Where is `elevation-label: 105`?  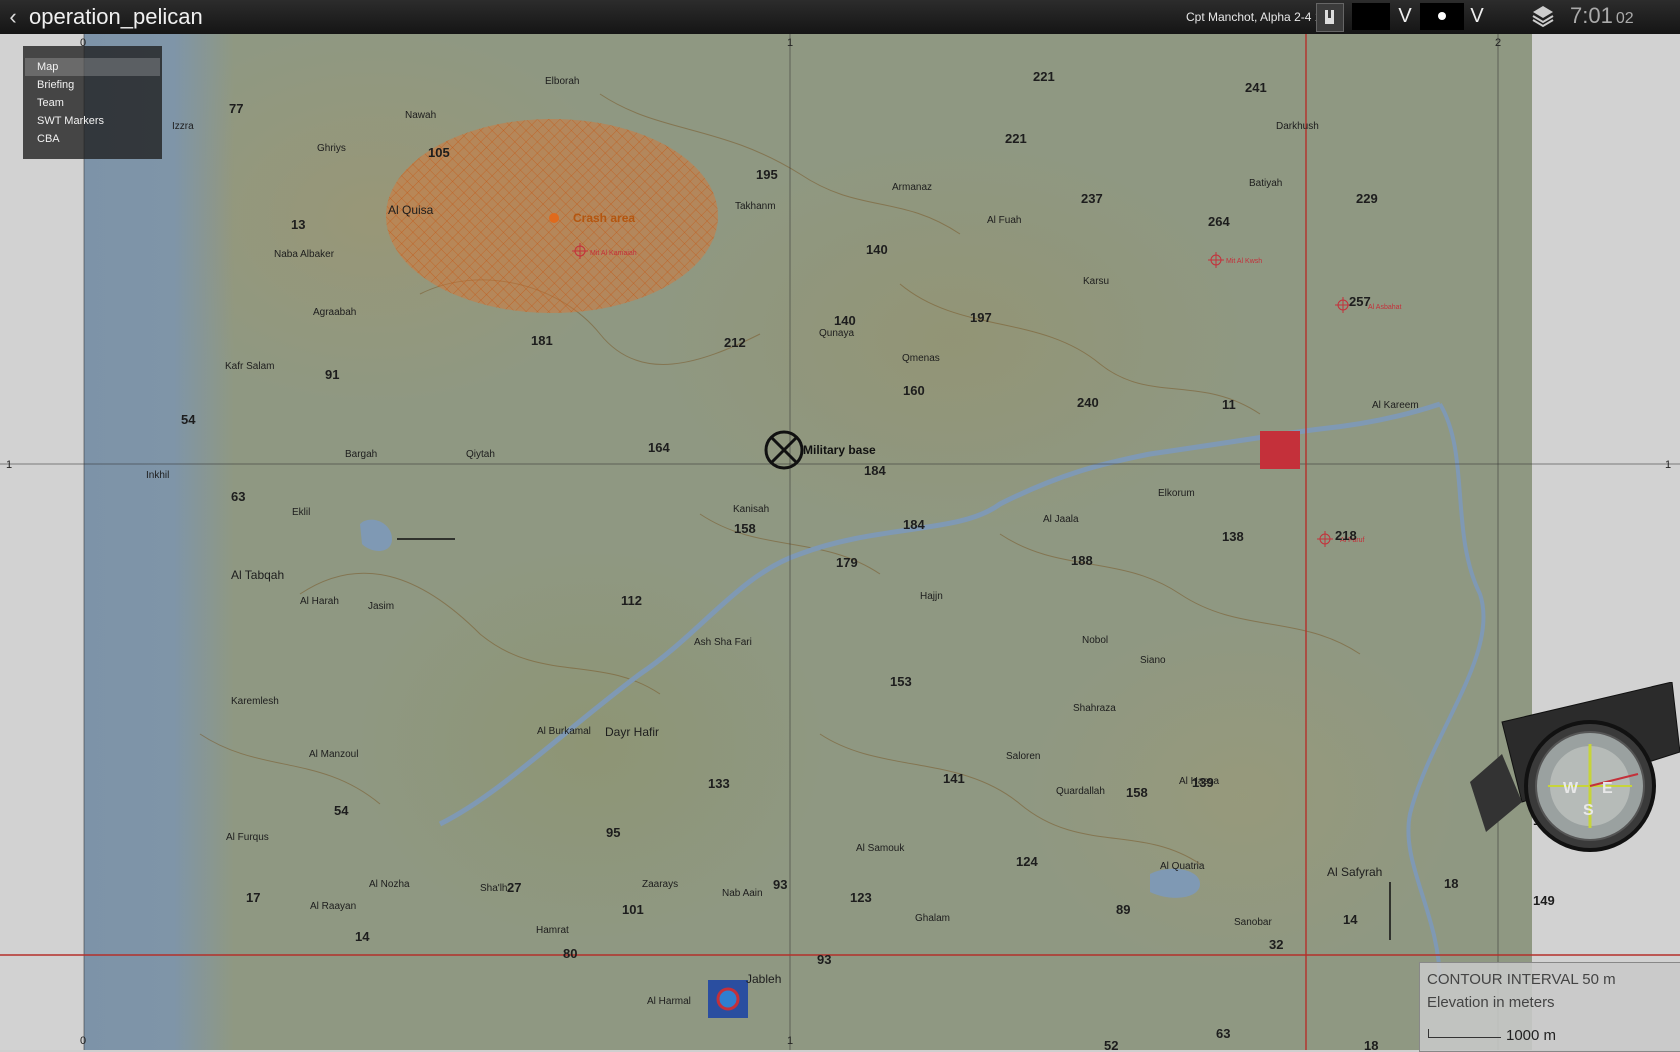
elevation-label: 105 is located at coordinates (439, 152).